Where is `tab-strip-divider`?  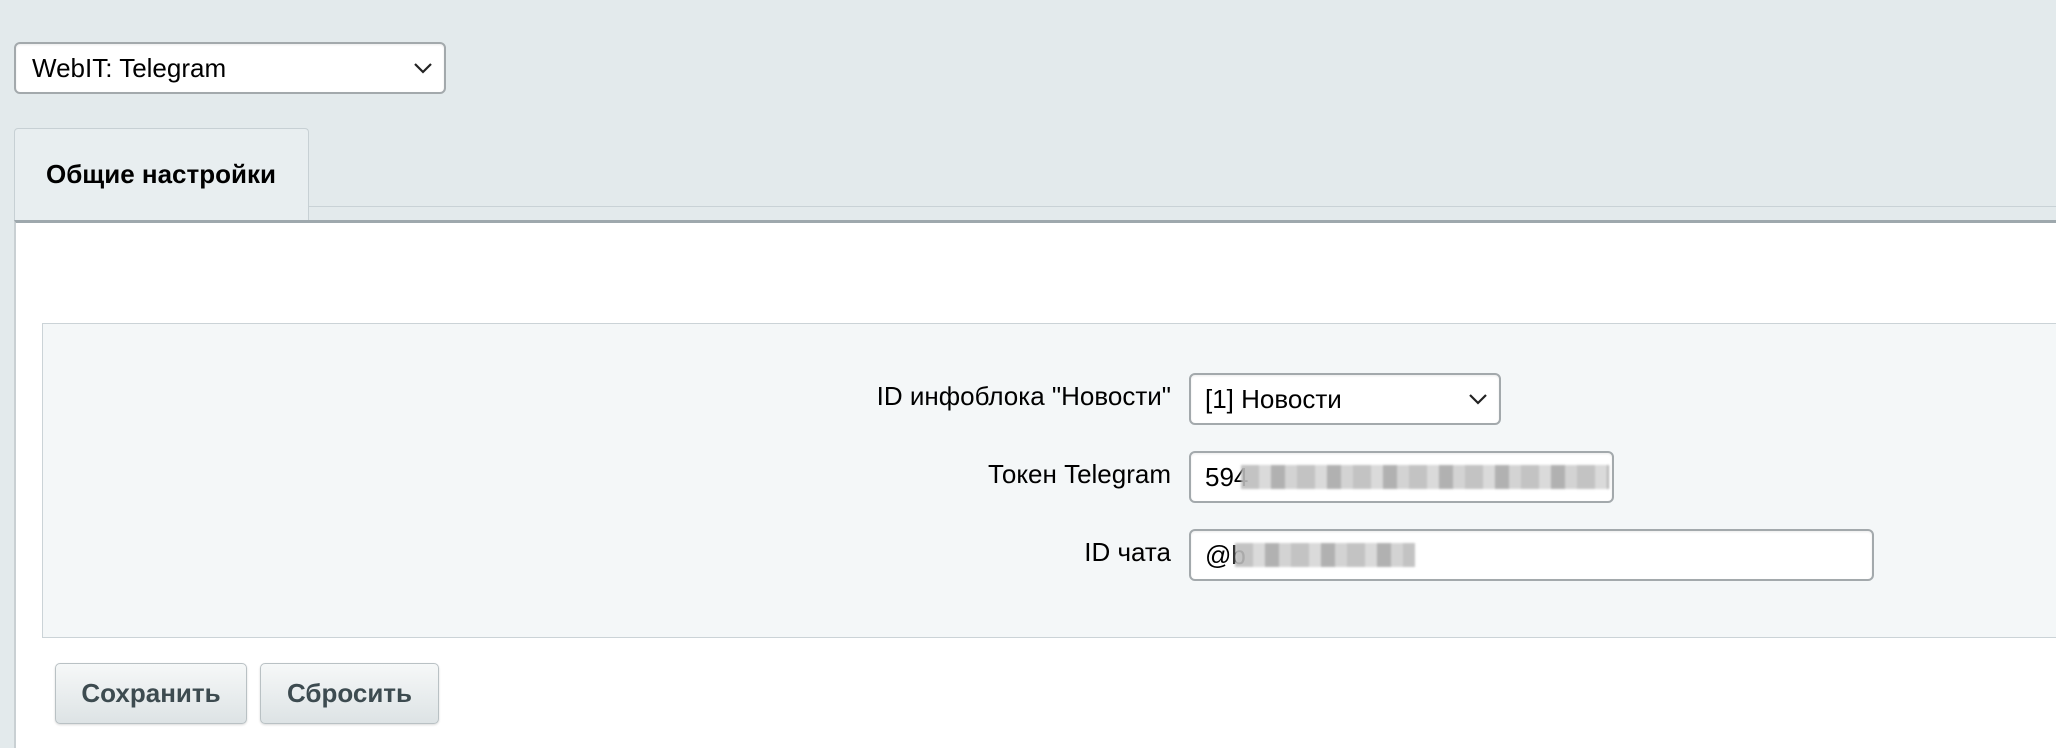
tab-strip-divider is located at coordinates (1182, 206).